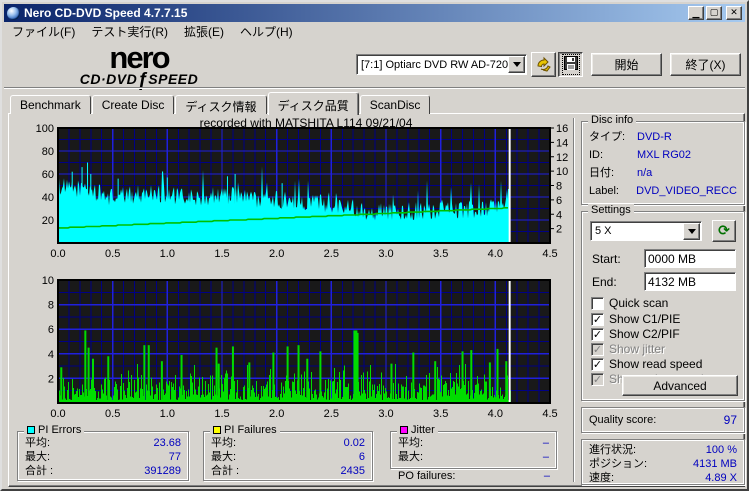  I want to click on svg-text: 3.5, so click(440, 414).